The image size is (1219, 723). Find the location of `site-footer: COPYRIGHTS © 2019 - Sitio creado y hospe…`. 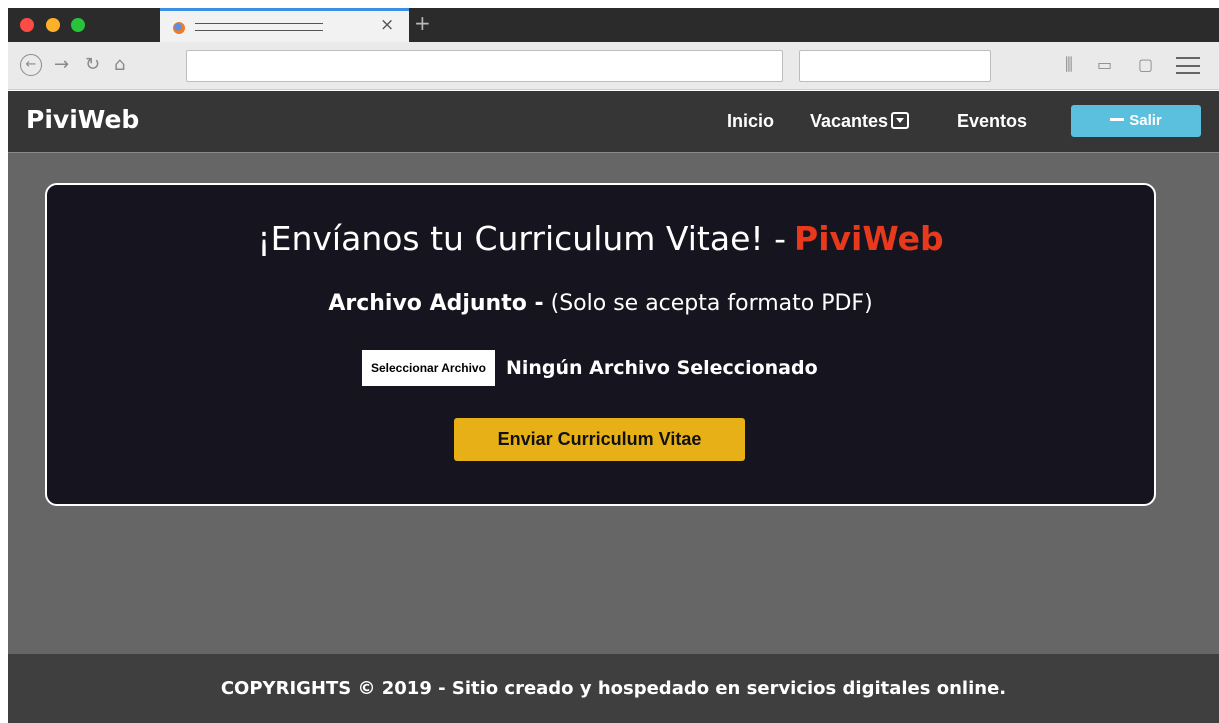

site-footer: COPYRIGHTS © 2019 - Sitio creado y hospe… is located at coordinates (613, 688).